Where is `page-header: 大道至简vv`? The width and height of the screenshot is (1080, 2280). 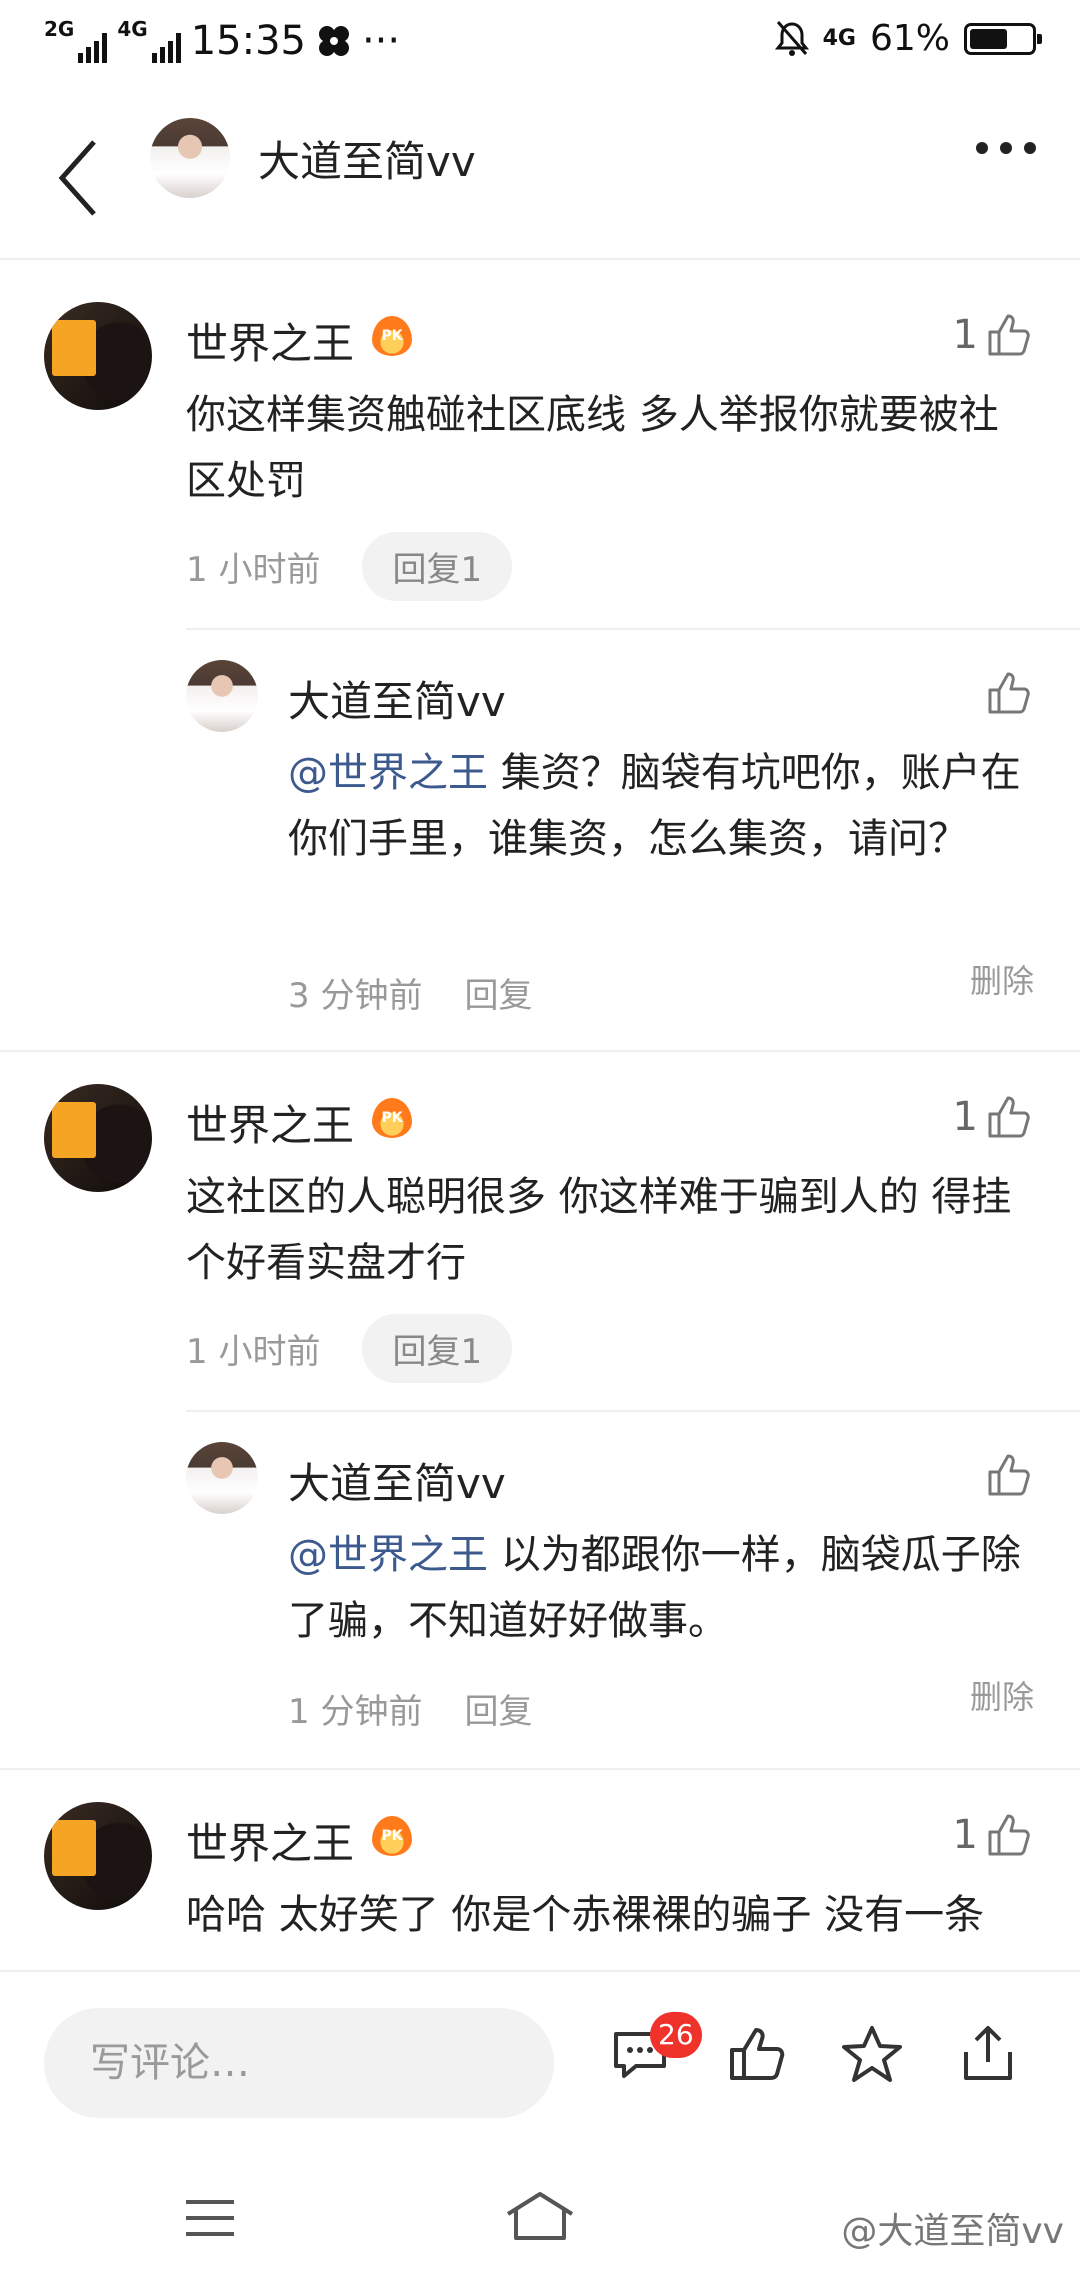 page-header: 大道至简vv is located at coordinates (540, 180).